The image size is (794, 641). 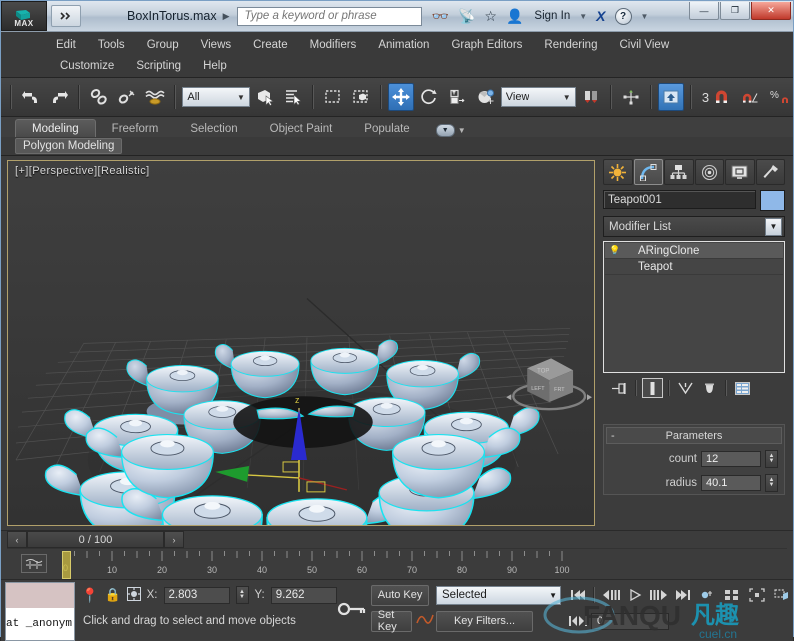 I want to click on collapse-icon: -, so click(x=613, y=436).